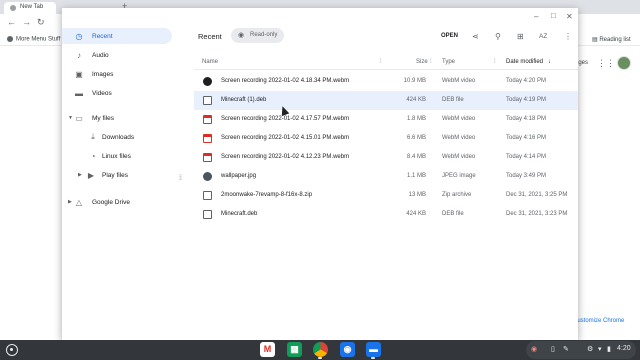 This screenshot has width=640, height=360. I want to click on chrome-icon, so click(320, 349).